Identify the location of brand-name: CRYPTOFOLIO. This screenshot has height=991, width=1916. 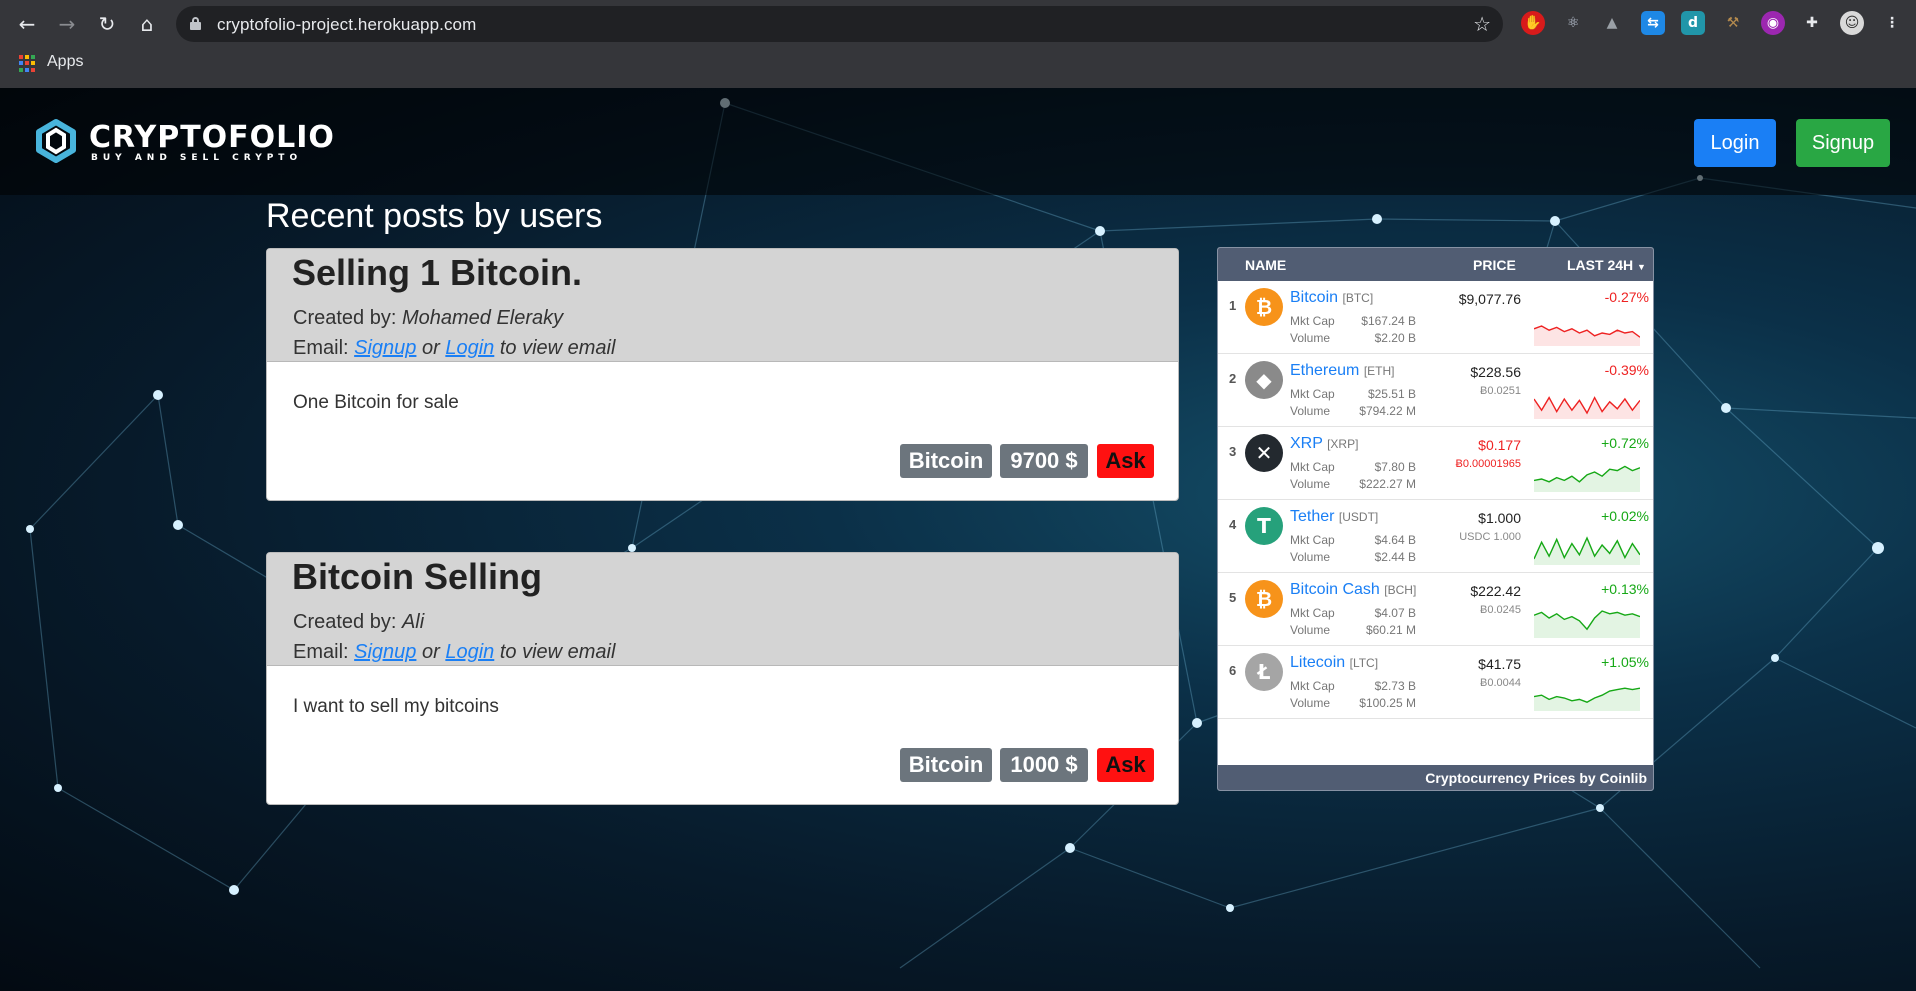
(212, 137).